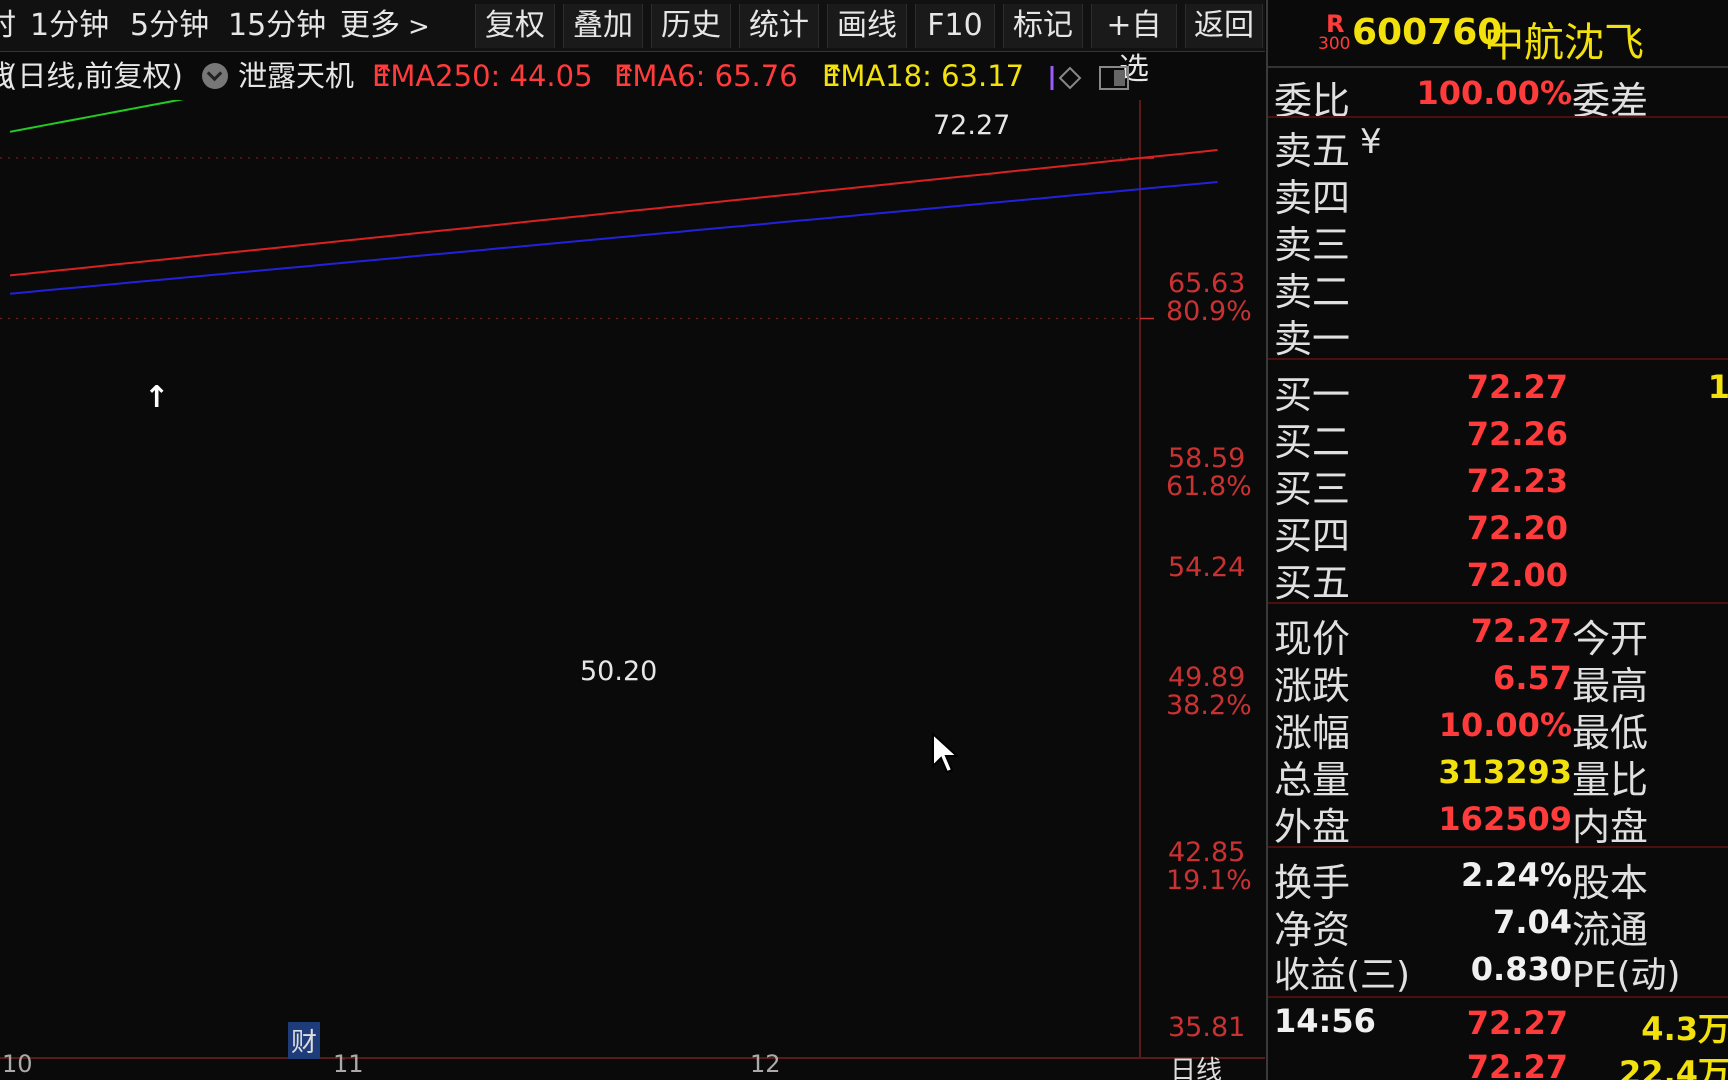 The image size is (1728, 1080). Describe the element at coordinates (1371, 142) in the screenshot. I see `yuan-icon: ¥` at that location.